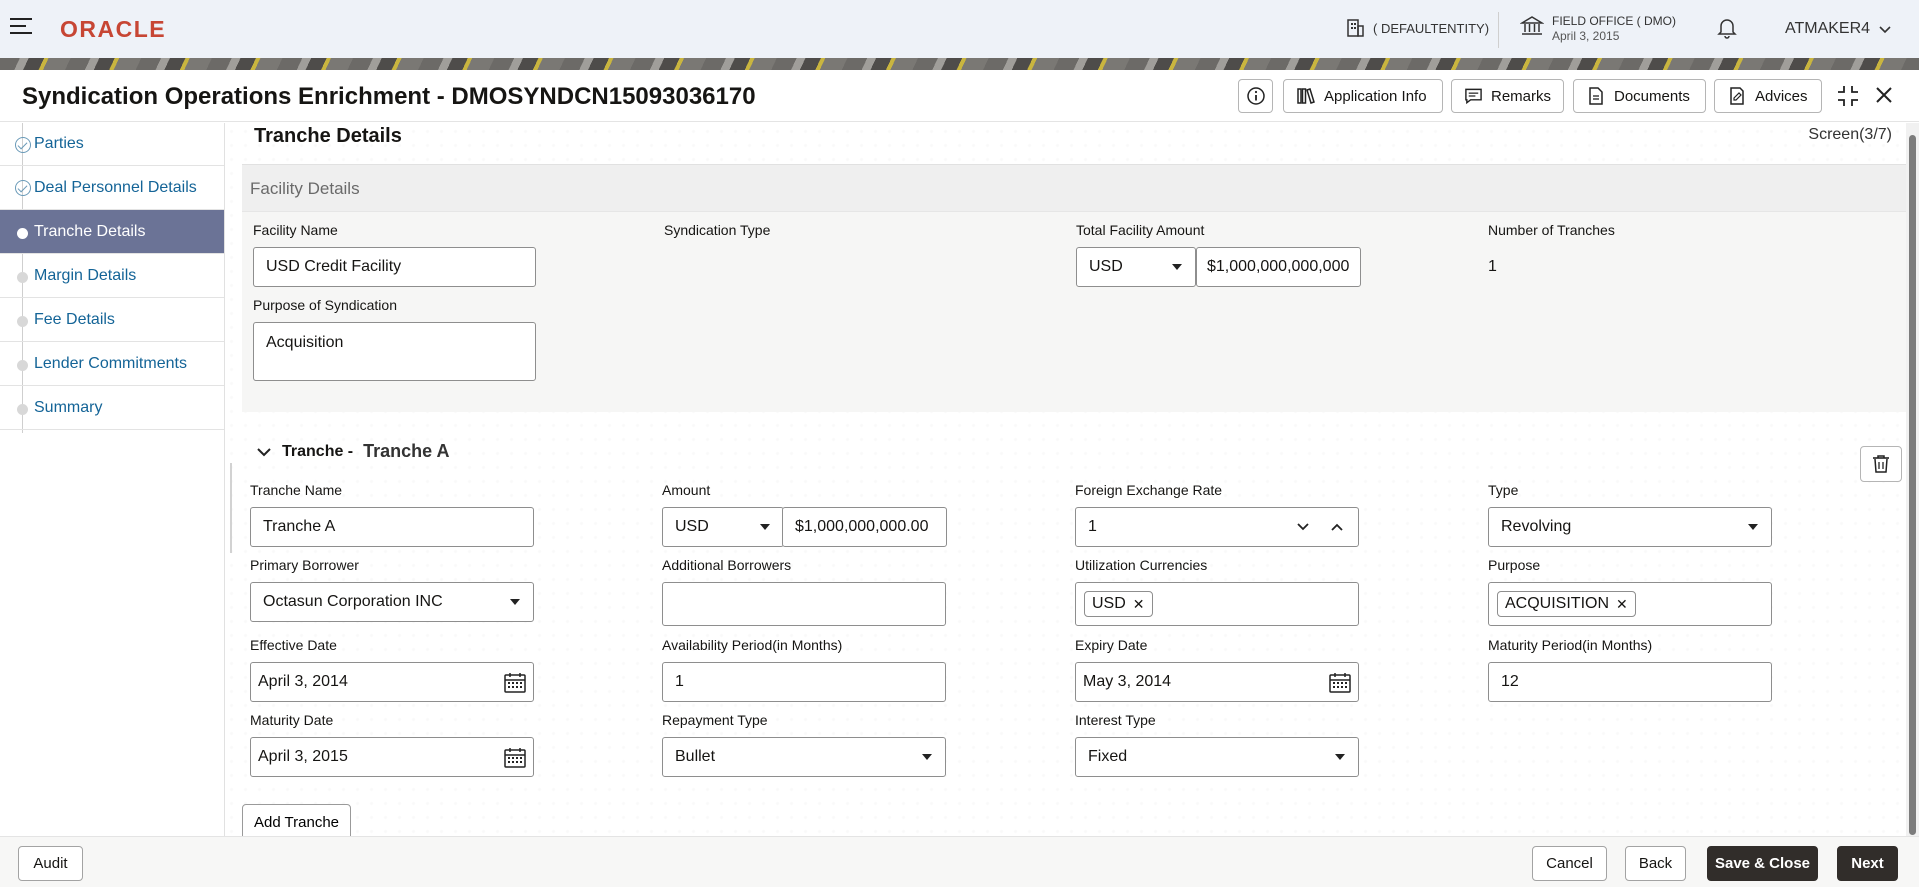 The image size is (1919, 887). I want to click on step-label: Fee Details, so click(74, 319).